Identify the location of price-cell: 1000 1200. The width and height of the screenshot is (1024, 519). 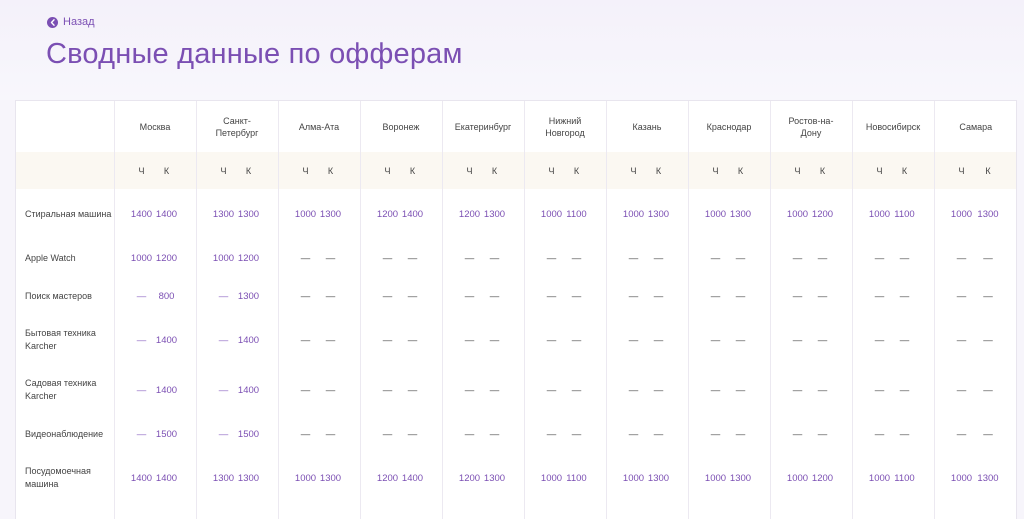
(154, 258).